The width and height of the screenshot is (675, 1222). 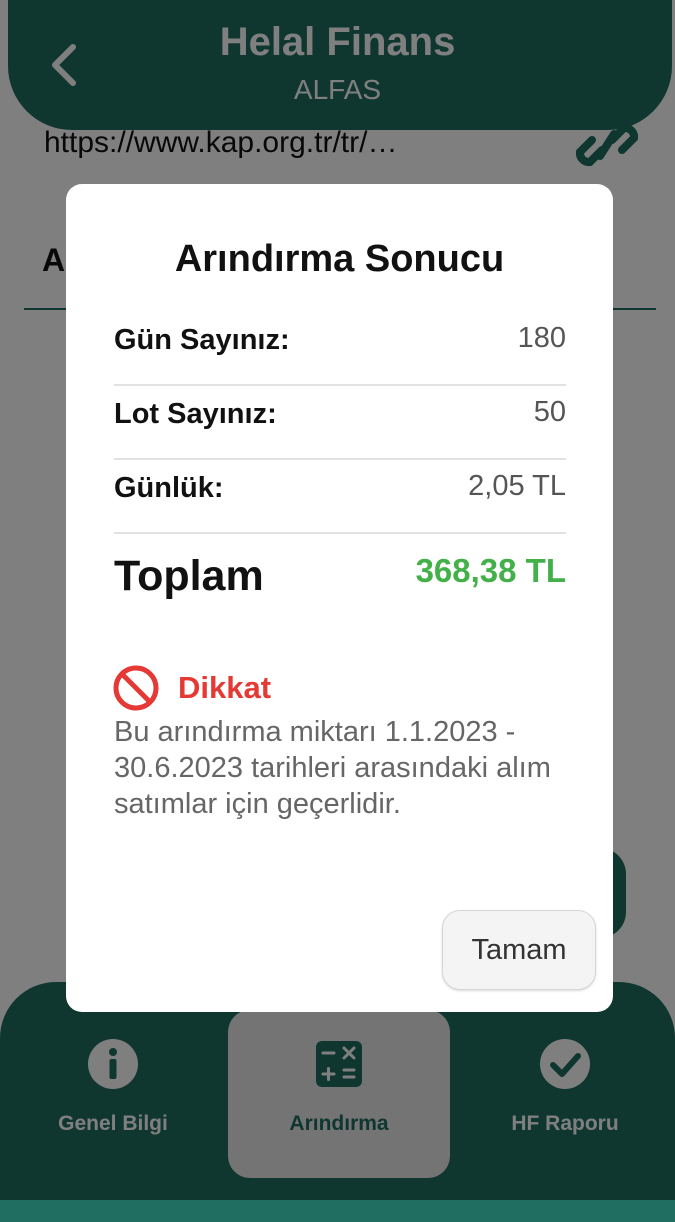 I want to click on total-label: Toplam, so click(x=189, y=576).